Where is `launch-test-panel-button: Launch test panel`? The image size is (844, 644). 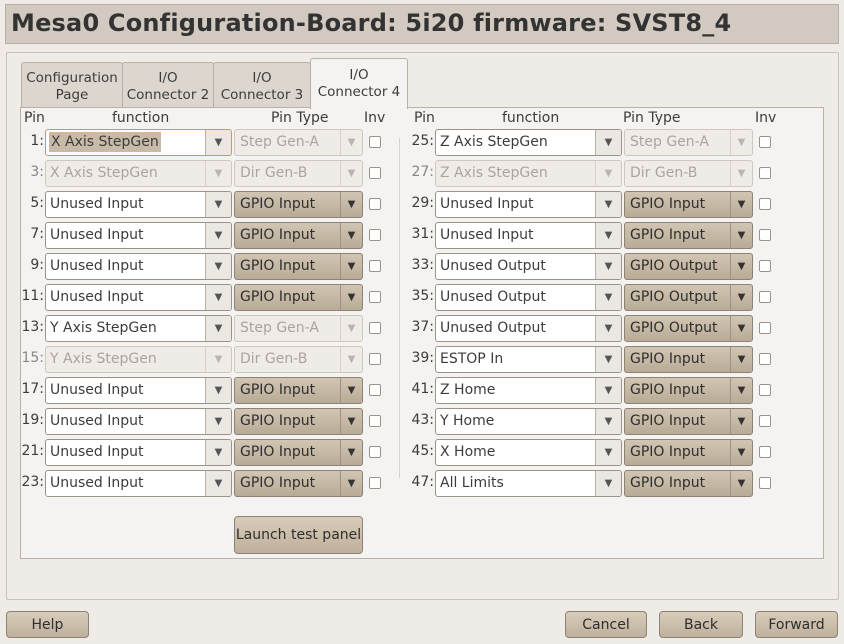 launch-test-panel-button: Launch test panel is located at coordinates (298, 535).